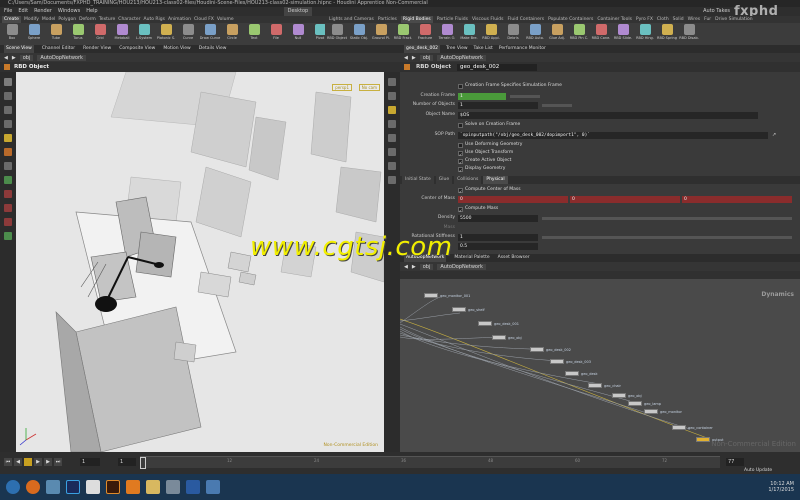 This screenshot has width=800, height=500. What do you see at coordinates (154, 19) in the screenshot?
I see `shelf-tab-auto-rigs: Auto Rigs` at bounding box center [154, 19].